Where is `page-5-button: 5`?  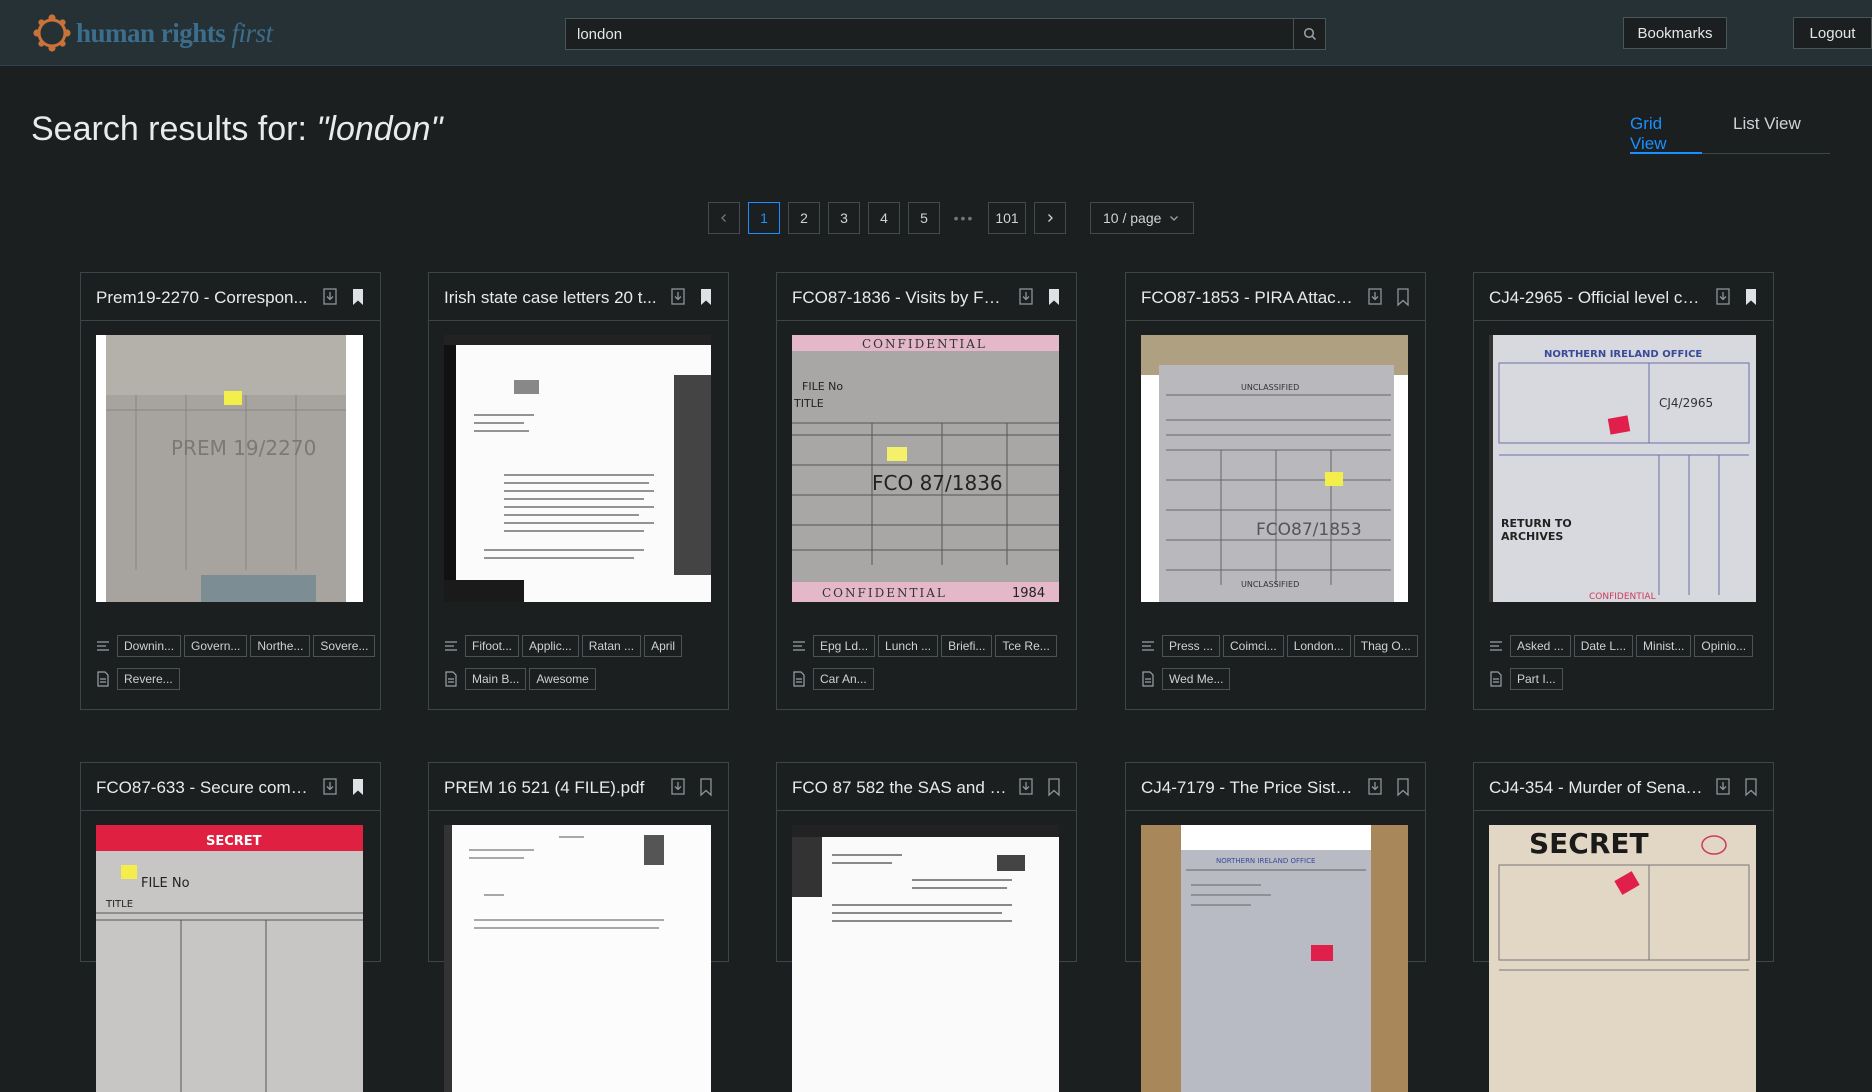 page-5-button: 5 is located at coordinates (924, 218).